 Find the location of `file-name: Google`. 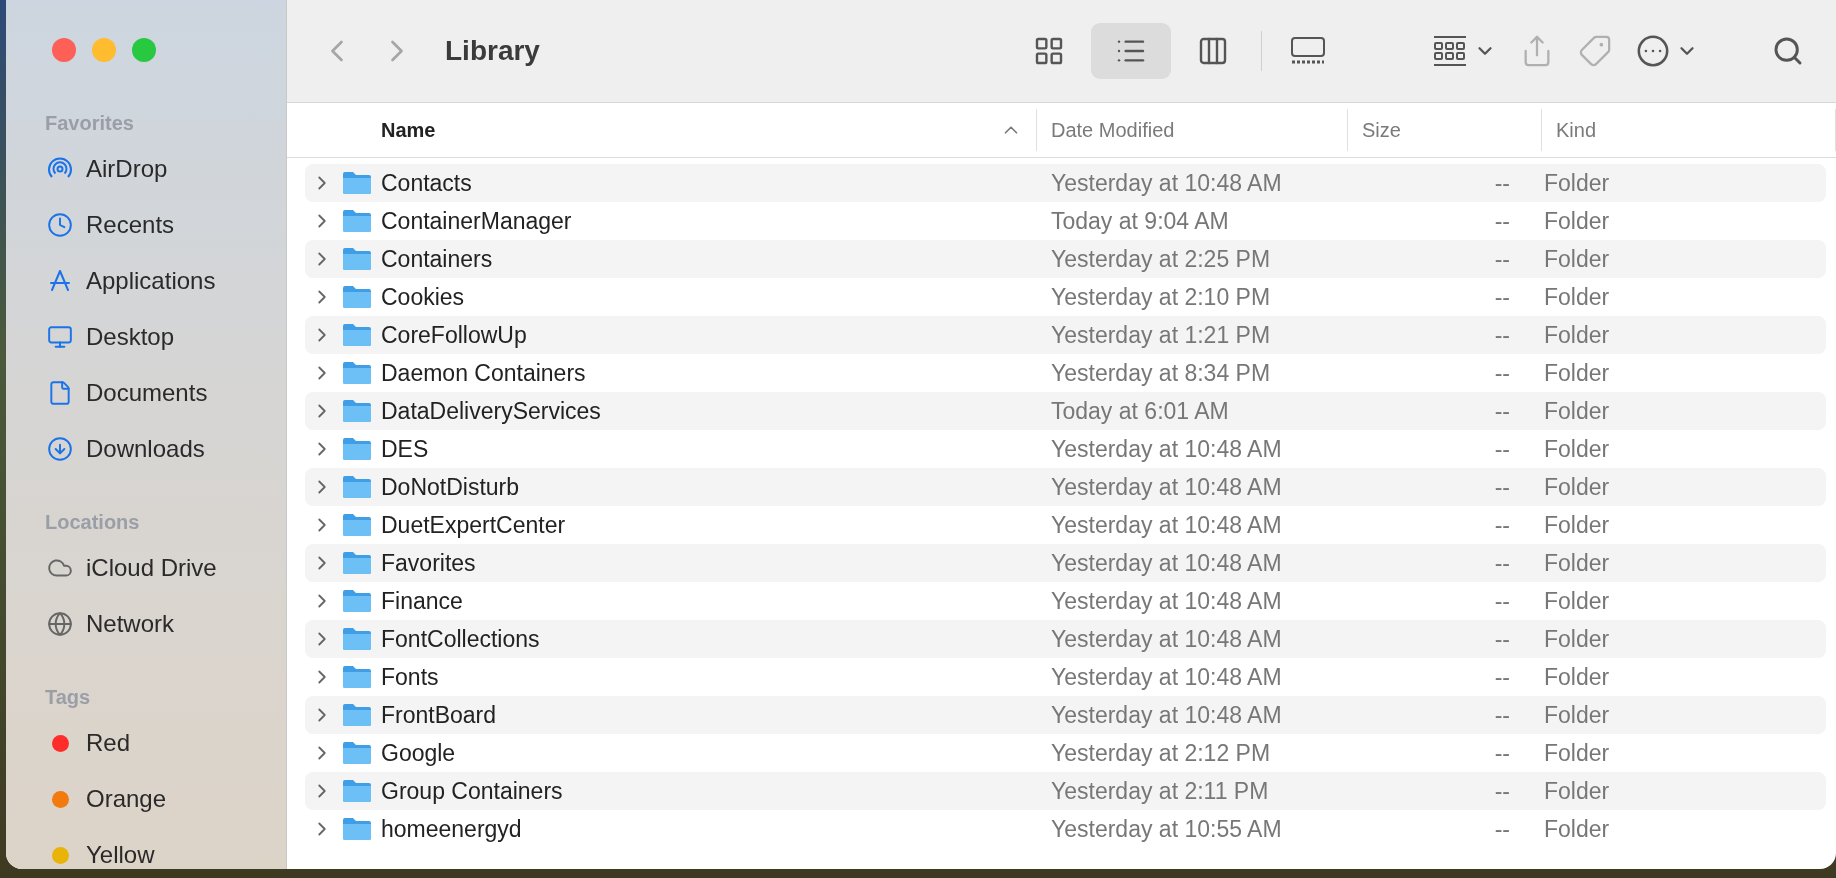

file-name: Google is located at coordinates (418, 753).